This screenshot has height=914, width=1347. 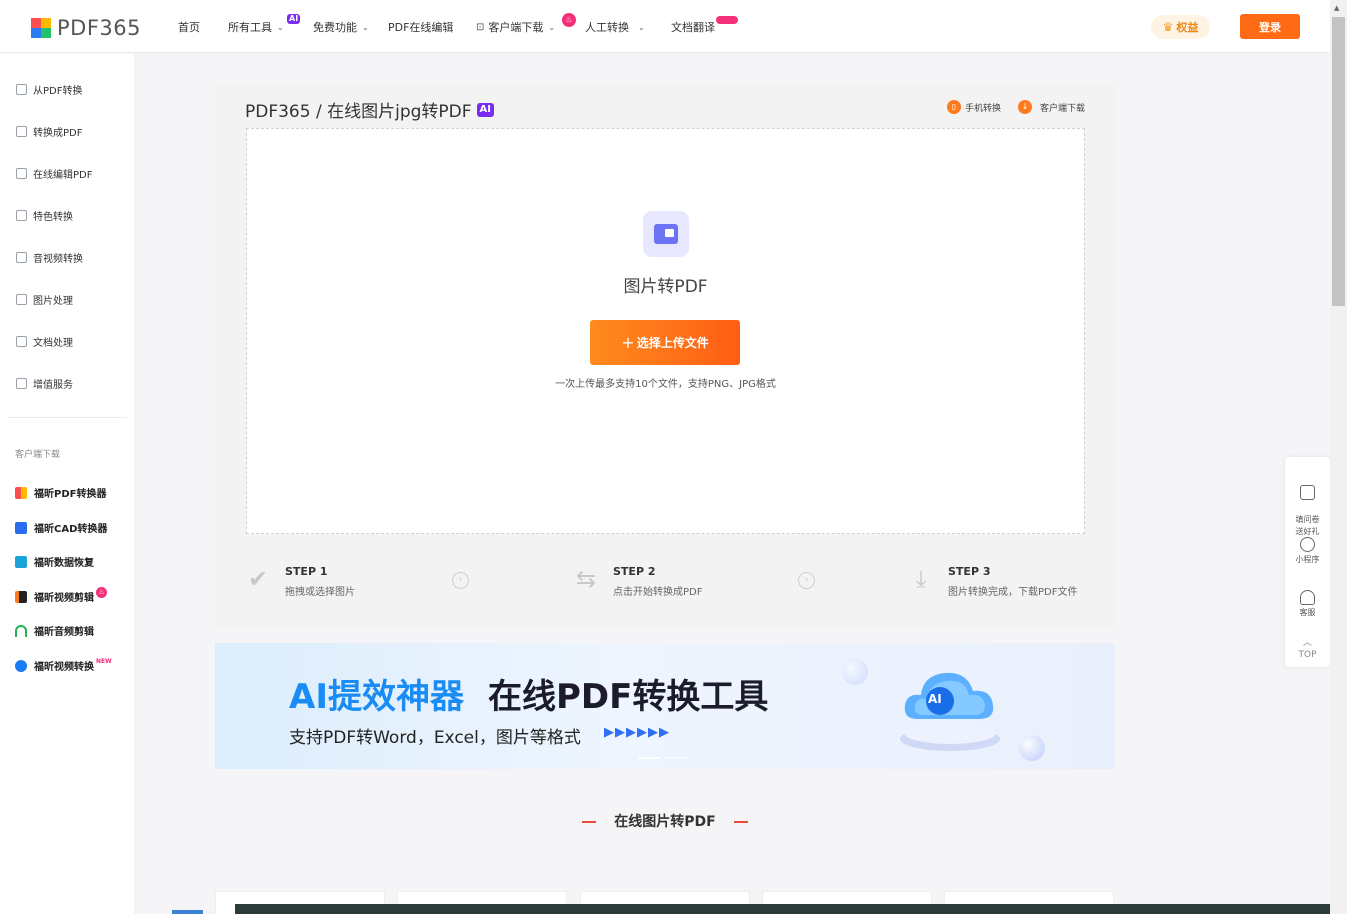 I want to click on app-label: 福昕视频转换, so click(x=64, y=667).